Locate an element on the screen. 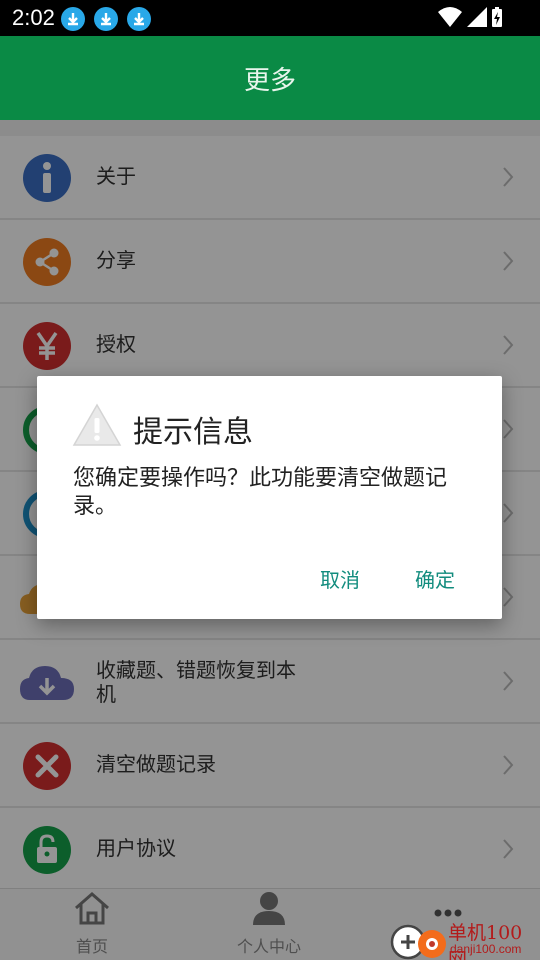 This screenshot has width=540, height=960. status-bar: 2:02 is located at coordinates (270, 18).